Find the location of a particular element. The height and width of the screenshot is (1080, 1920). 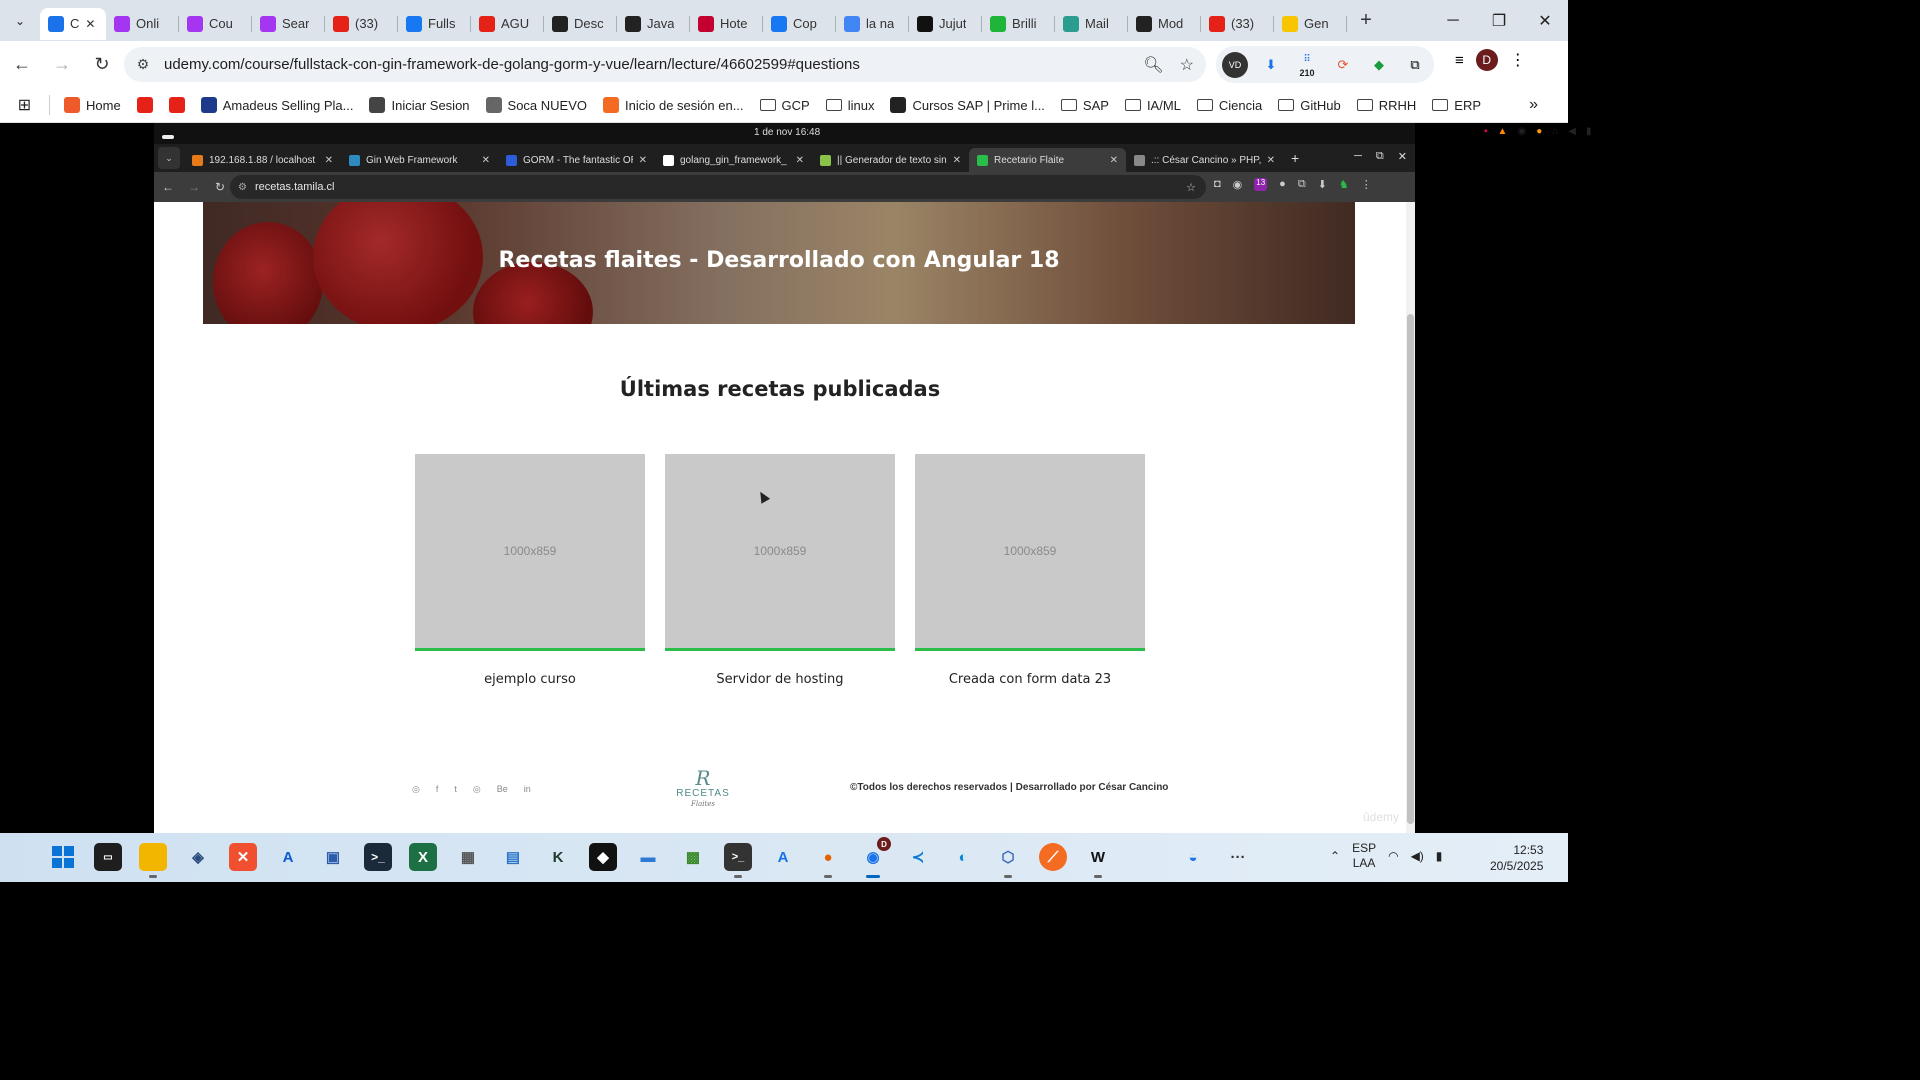

remote-address-url: recetas.tamila.cl is located at coordinates (294, 187).